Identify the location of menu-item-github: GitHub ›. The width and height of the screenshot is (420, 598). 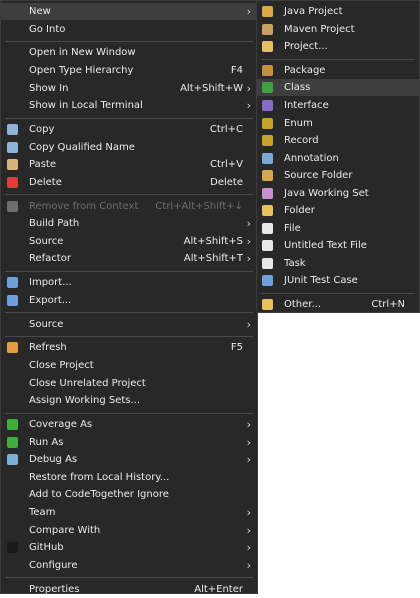
(129, 547).